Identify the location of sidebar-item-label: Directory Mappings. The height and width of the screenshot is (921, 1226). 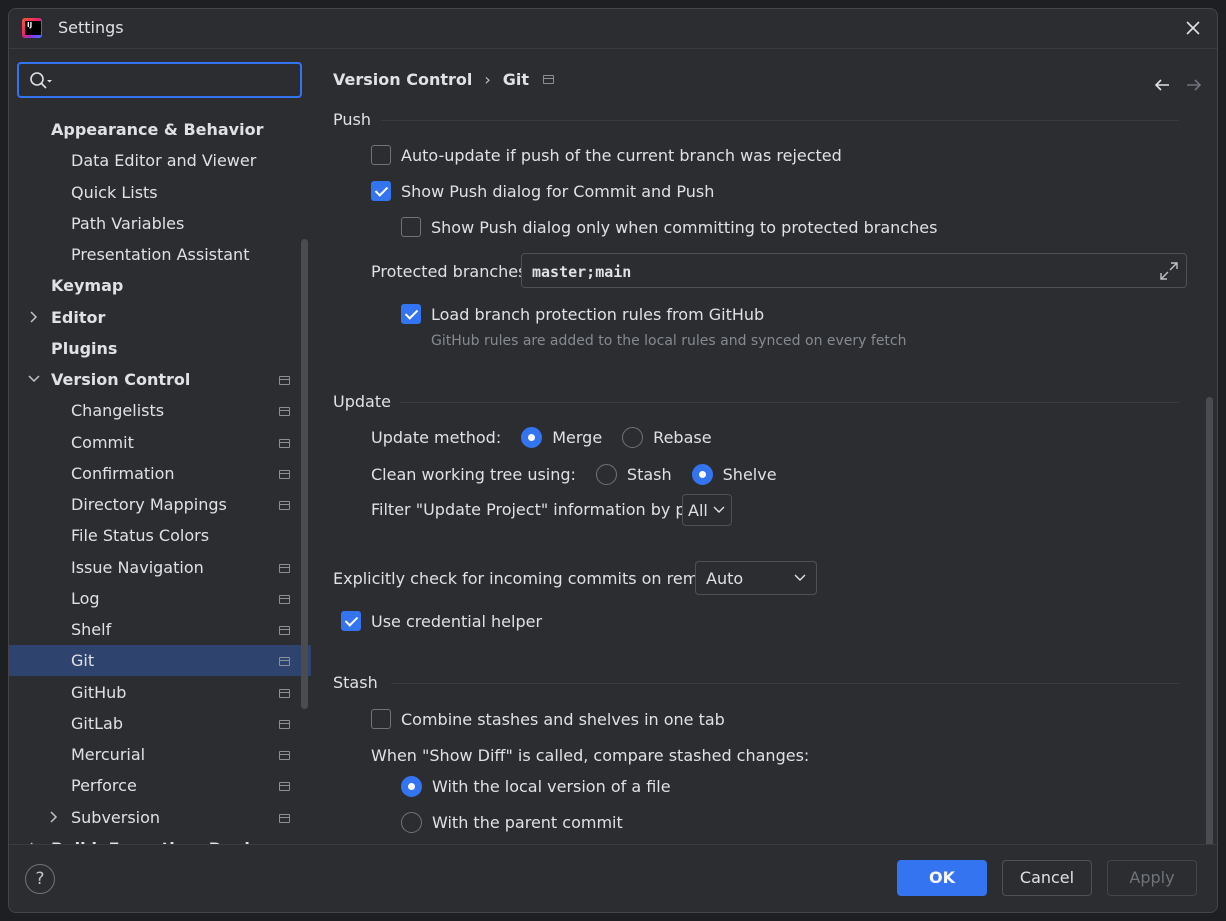
(149, 504).